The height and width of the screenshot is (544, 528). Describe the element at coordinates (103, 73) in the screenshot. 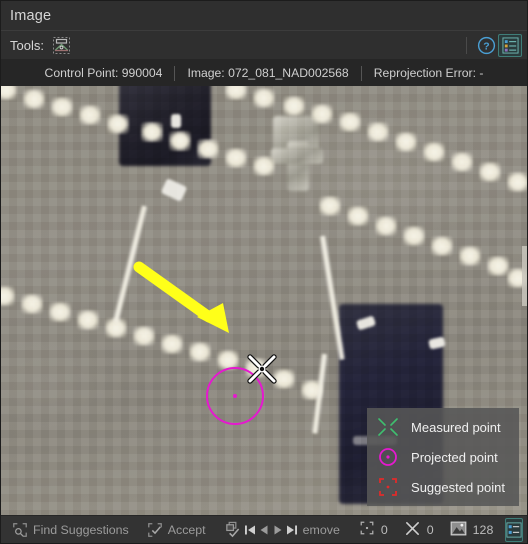

I see `control-point-info: Control Point: 990004` at that location.